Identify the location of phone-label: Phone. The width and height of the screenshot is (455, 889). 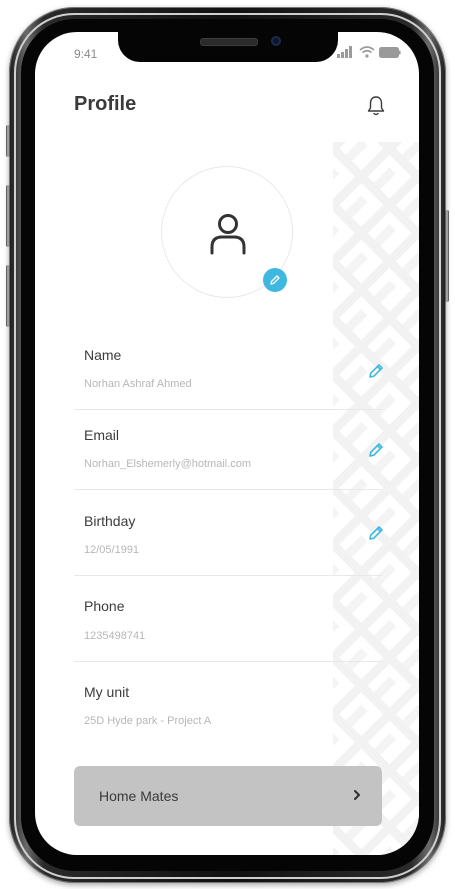
(104, 606).